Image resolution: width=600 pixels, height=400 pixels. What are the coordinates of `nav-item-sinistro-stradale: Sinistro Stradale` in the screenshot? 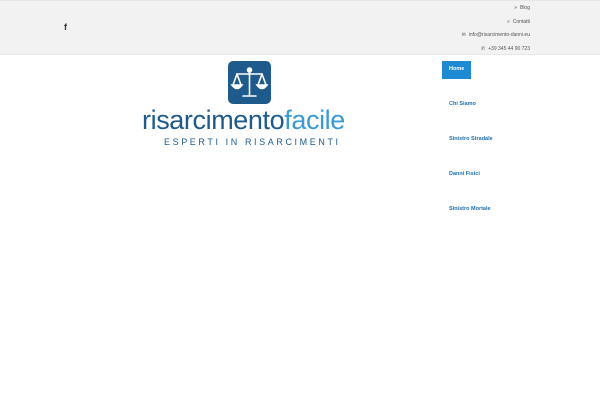 It's located at (497, 140).